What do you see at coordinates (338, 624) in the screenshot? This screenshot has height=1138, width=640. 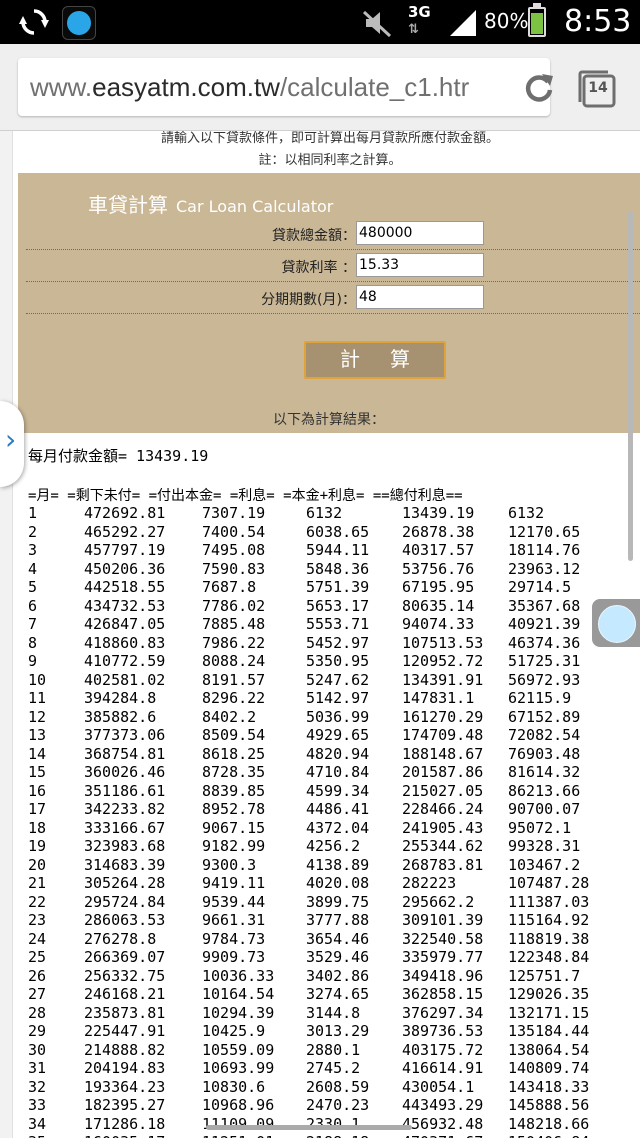 I see `table-cell: 5553.71` at bounding box center [338, 624].